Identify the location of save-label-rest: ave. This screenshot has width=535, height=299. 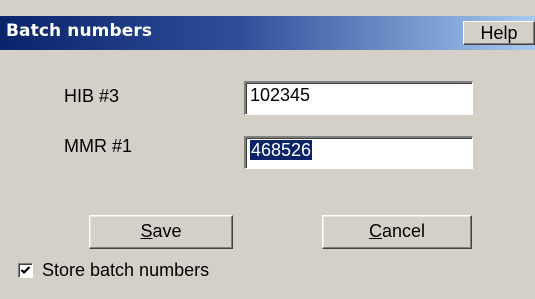
(167, 231).